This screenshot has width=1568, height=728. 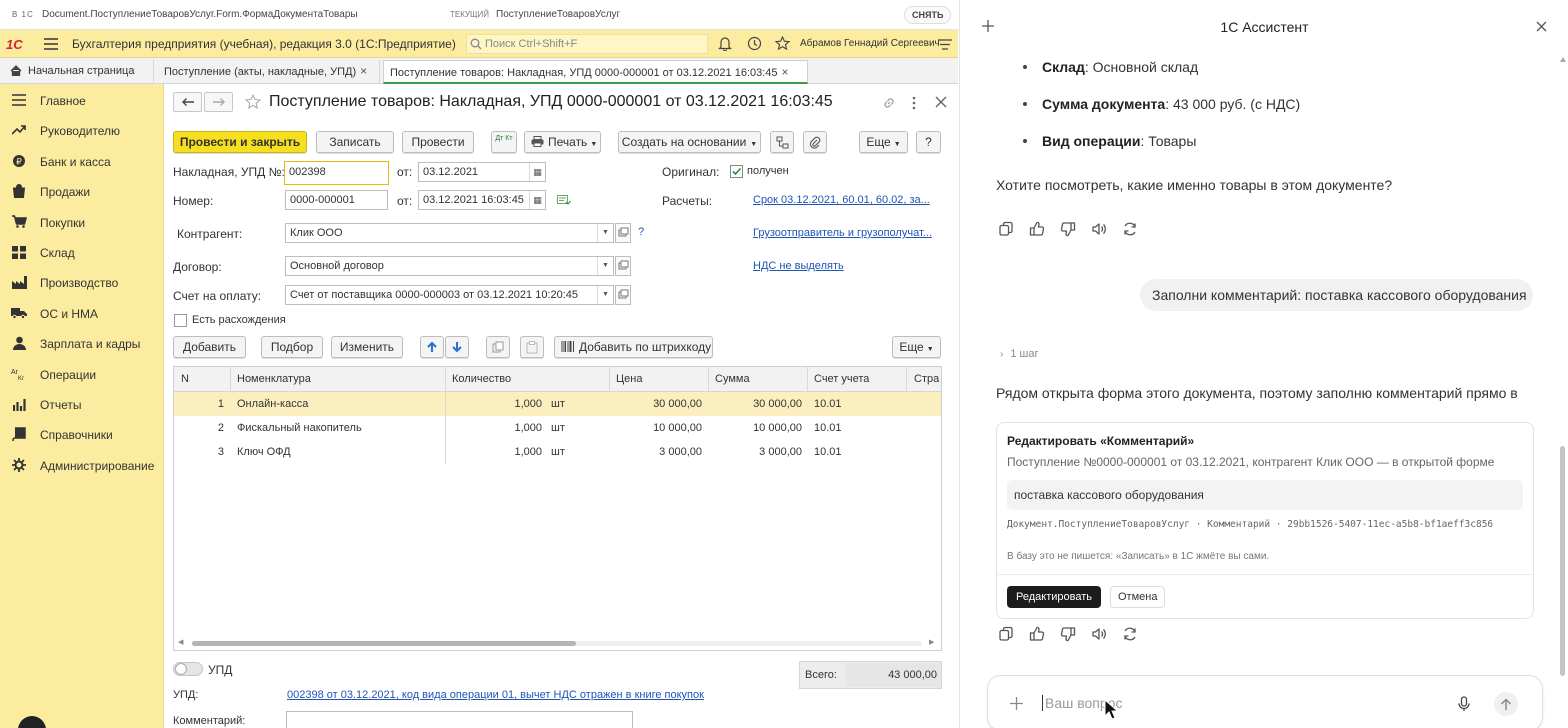 What do you see at coordinates (689, 142) in the screenshot?
I see `create-based-on-button: Создать на основании ▼` at bounding box center [689, 142].